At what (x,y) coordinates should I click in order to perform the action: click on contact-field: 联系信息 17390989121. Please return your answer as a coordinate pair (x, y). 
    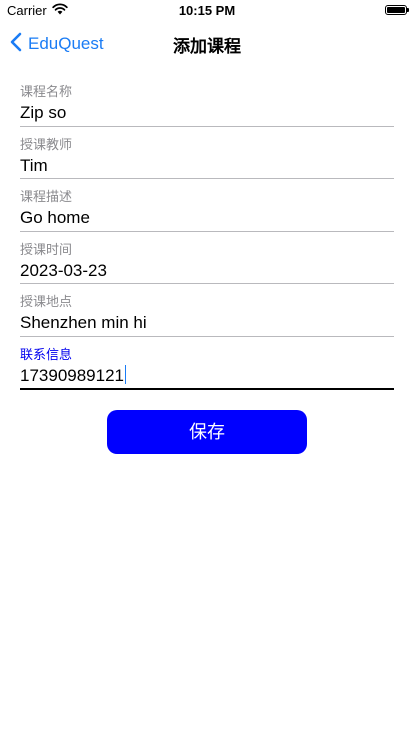
    Looking at the image, I should click on (207, 369).